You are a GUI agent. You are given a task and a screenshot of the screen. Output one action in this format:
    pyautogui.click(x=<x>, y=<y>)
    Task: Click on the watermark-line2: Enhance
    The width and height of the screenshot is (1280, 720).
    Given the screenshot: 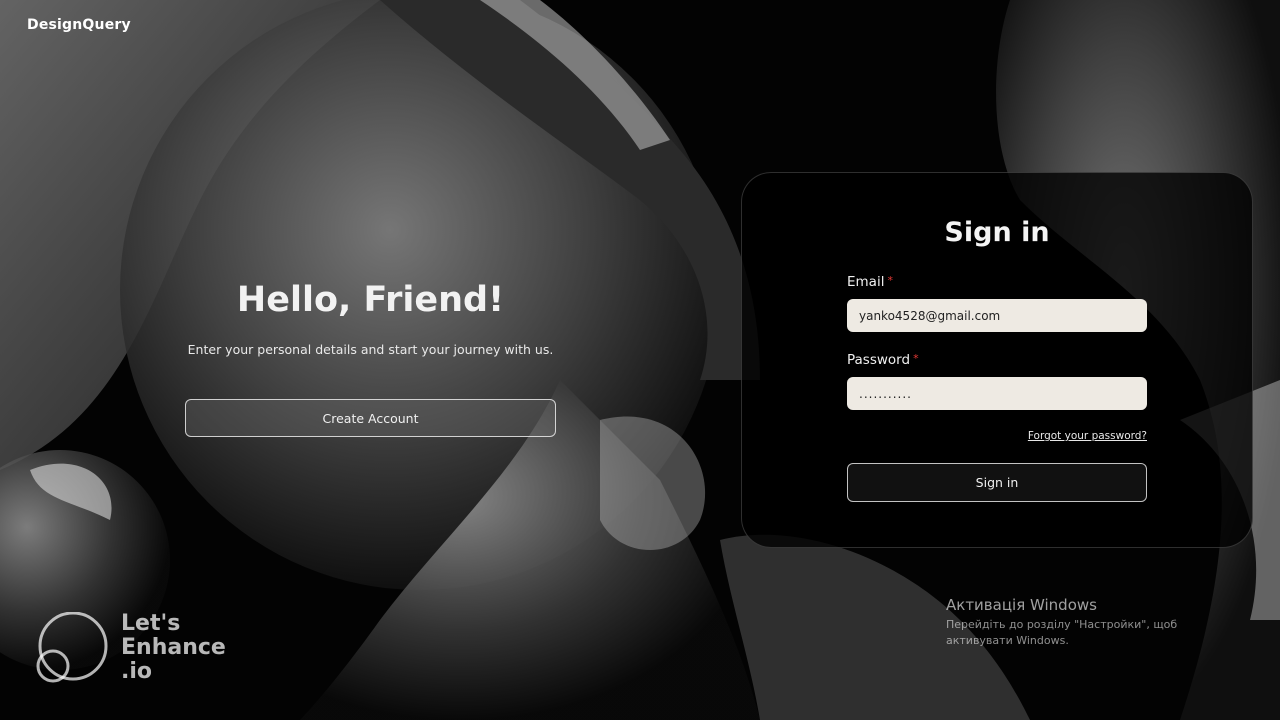 What is the action you would take?
    pyautogui.click(x=173, y=647)
    